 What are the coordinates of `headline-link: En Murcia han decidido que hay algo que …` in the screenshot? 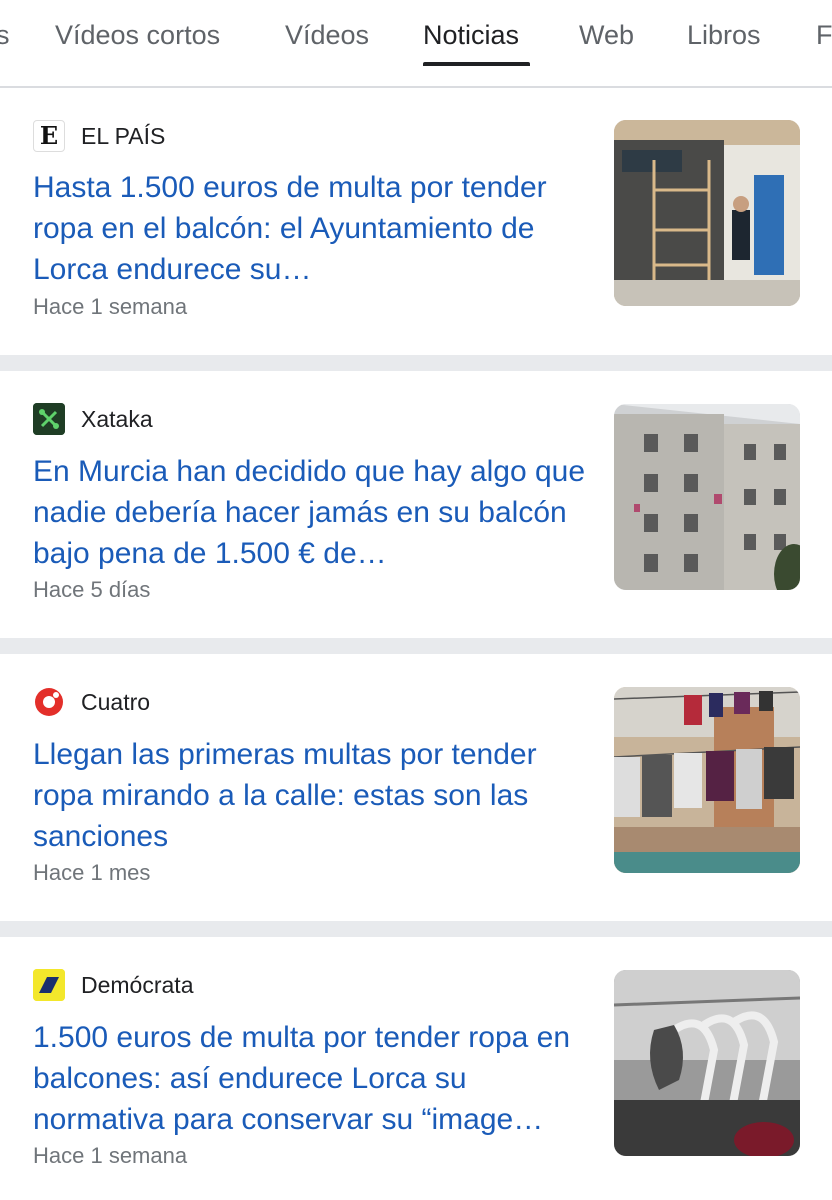 It's located at (313, 512).